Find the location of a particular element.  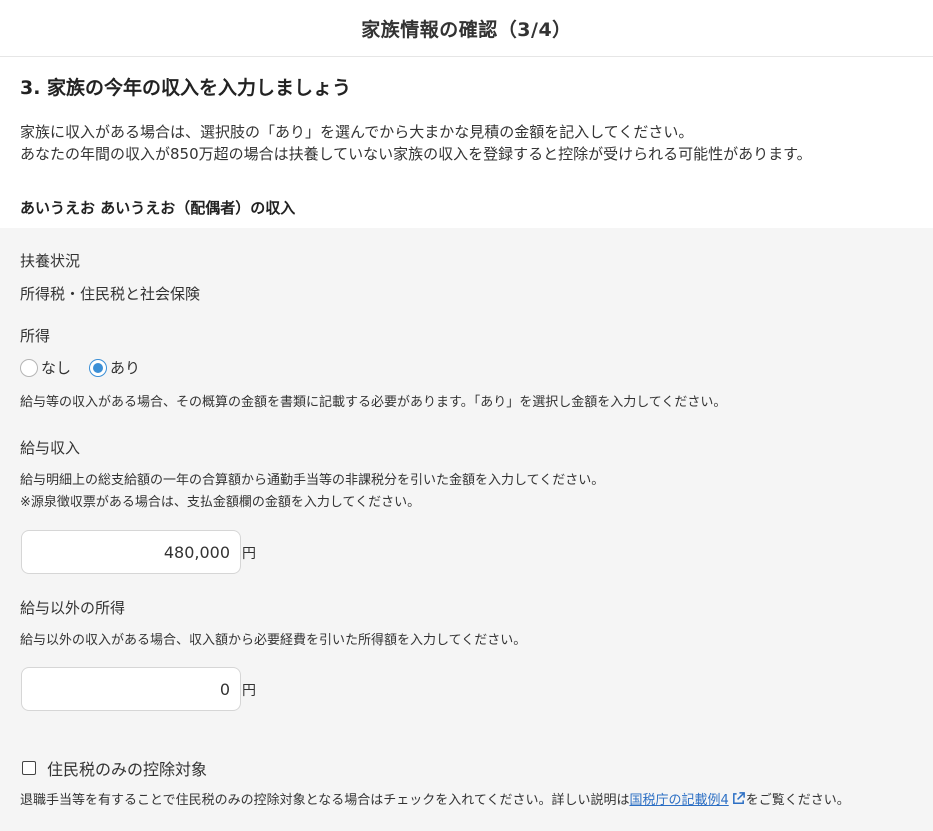

other-income-note: 給与以外の収入がある場合、収入額から必要経費を引いた所得額を入力してください。 is located at coordinates (273, 640).